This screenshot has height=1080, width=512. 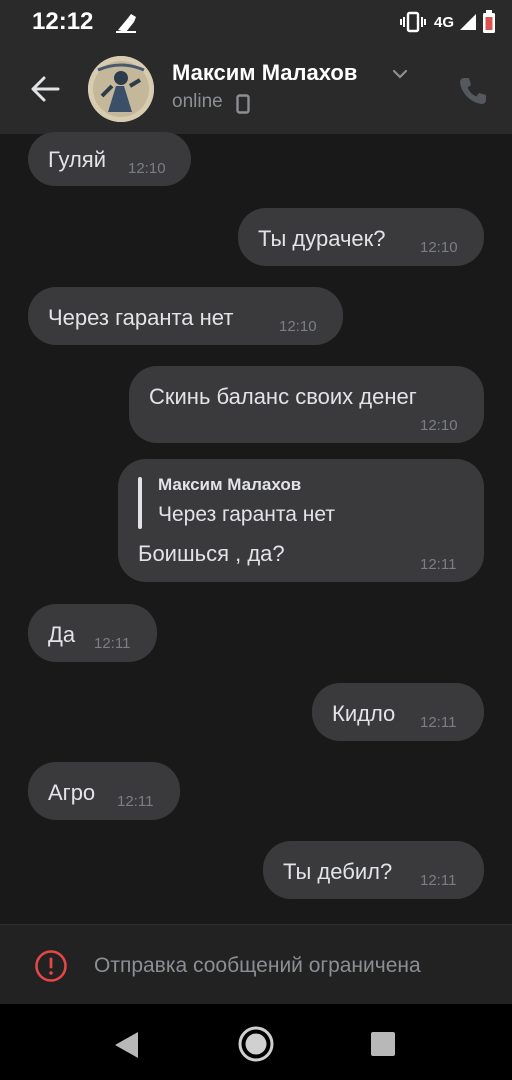 I want to click on signal-icon, so click(x=468, y=22).